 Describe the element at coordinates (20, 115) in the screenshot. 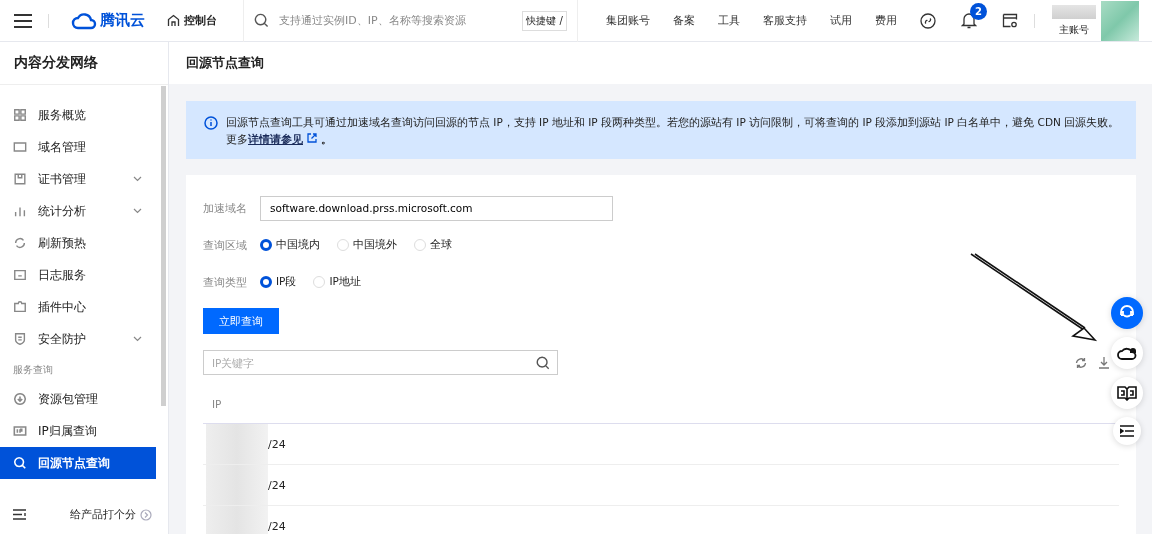

I see `grid-icon` at that location.